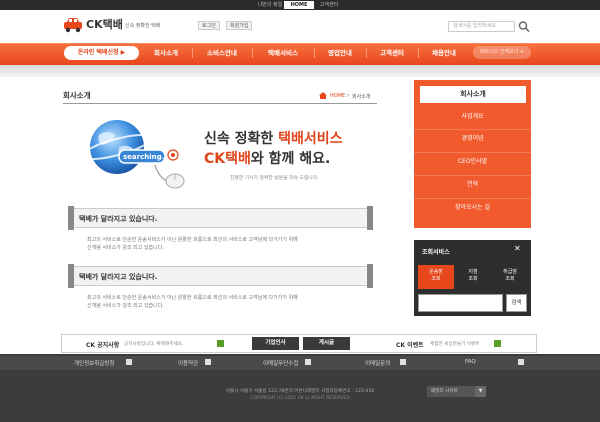 The width and height of the screenshot is (600, 422). Describe the element at coordinates (239, 25) in the screenshot. I see `join-button: 회원가입` at that location.